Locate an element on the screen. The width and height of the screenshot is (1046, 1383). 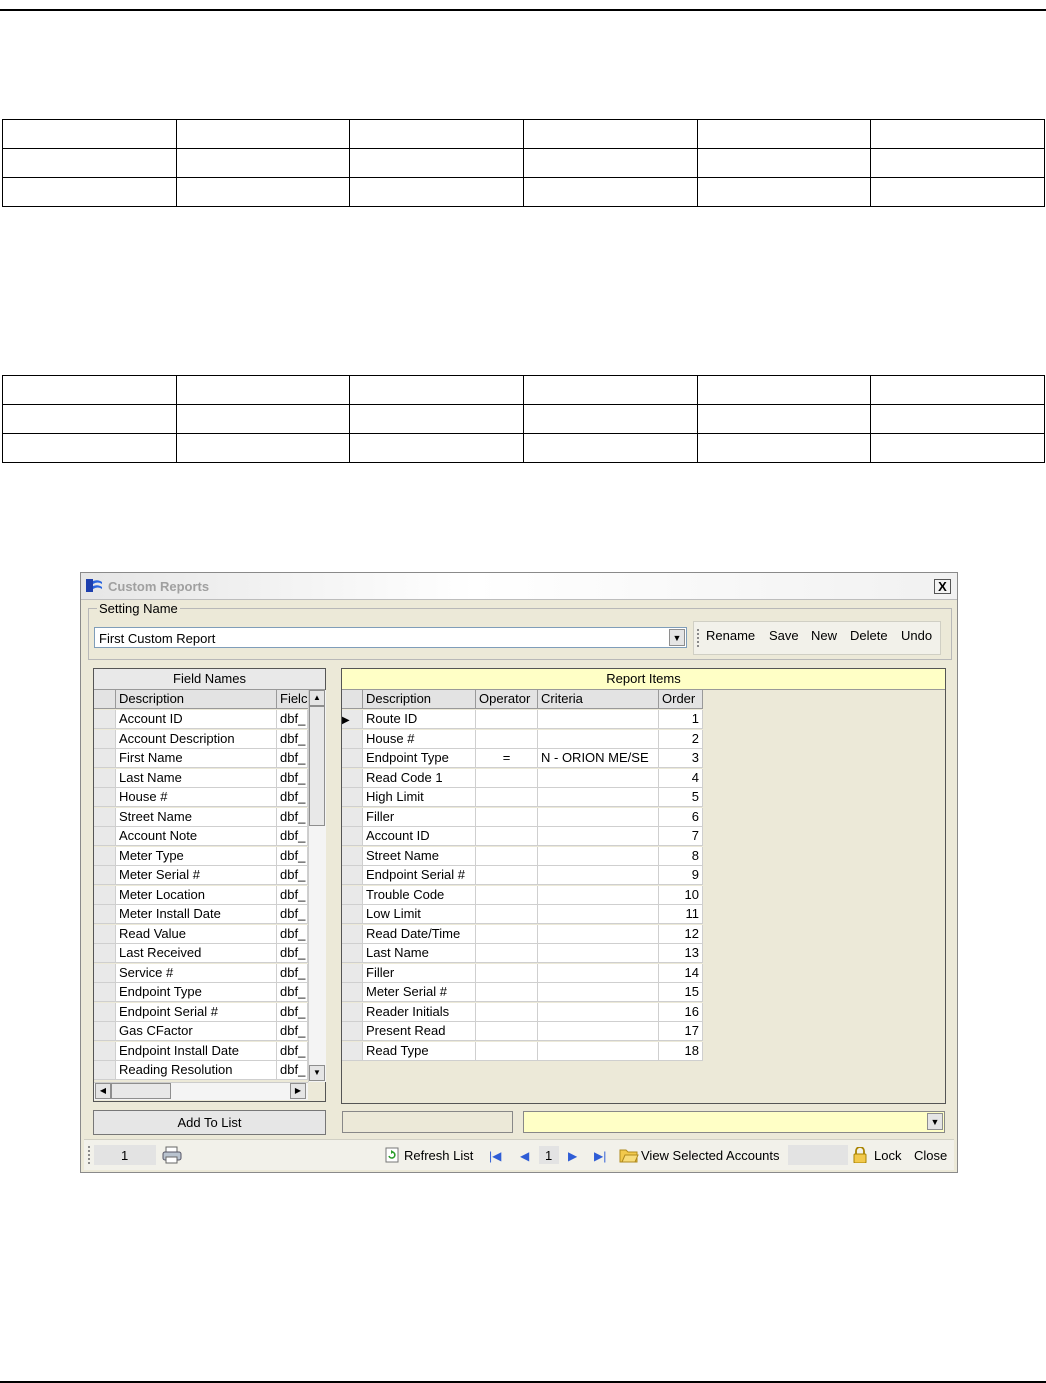
field-row: Endpoint Install Date dbf_ is located at coordinates (201, 1051).